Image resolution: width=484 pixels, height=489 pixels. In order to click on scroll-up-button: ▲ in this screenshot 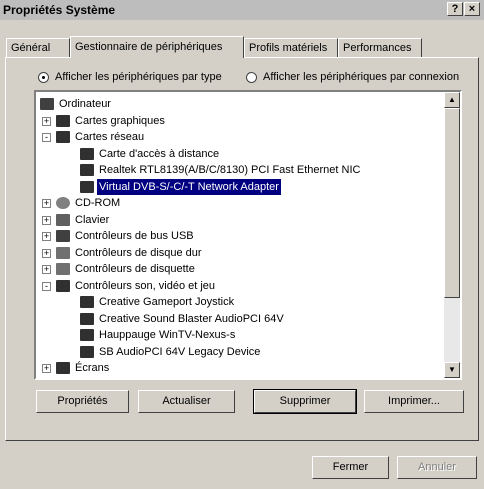, I will do `click(452, 100)`.